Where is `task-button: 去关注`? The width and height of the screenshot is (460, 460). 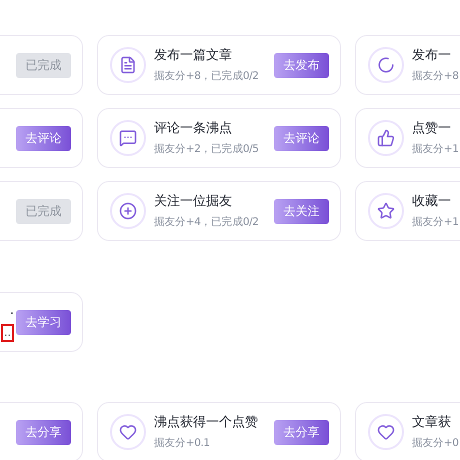
task-button: 去关注 is located at coordinates (301, 211).